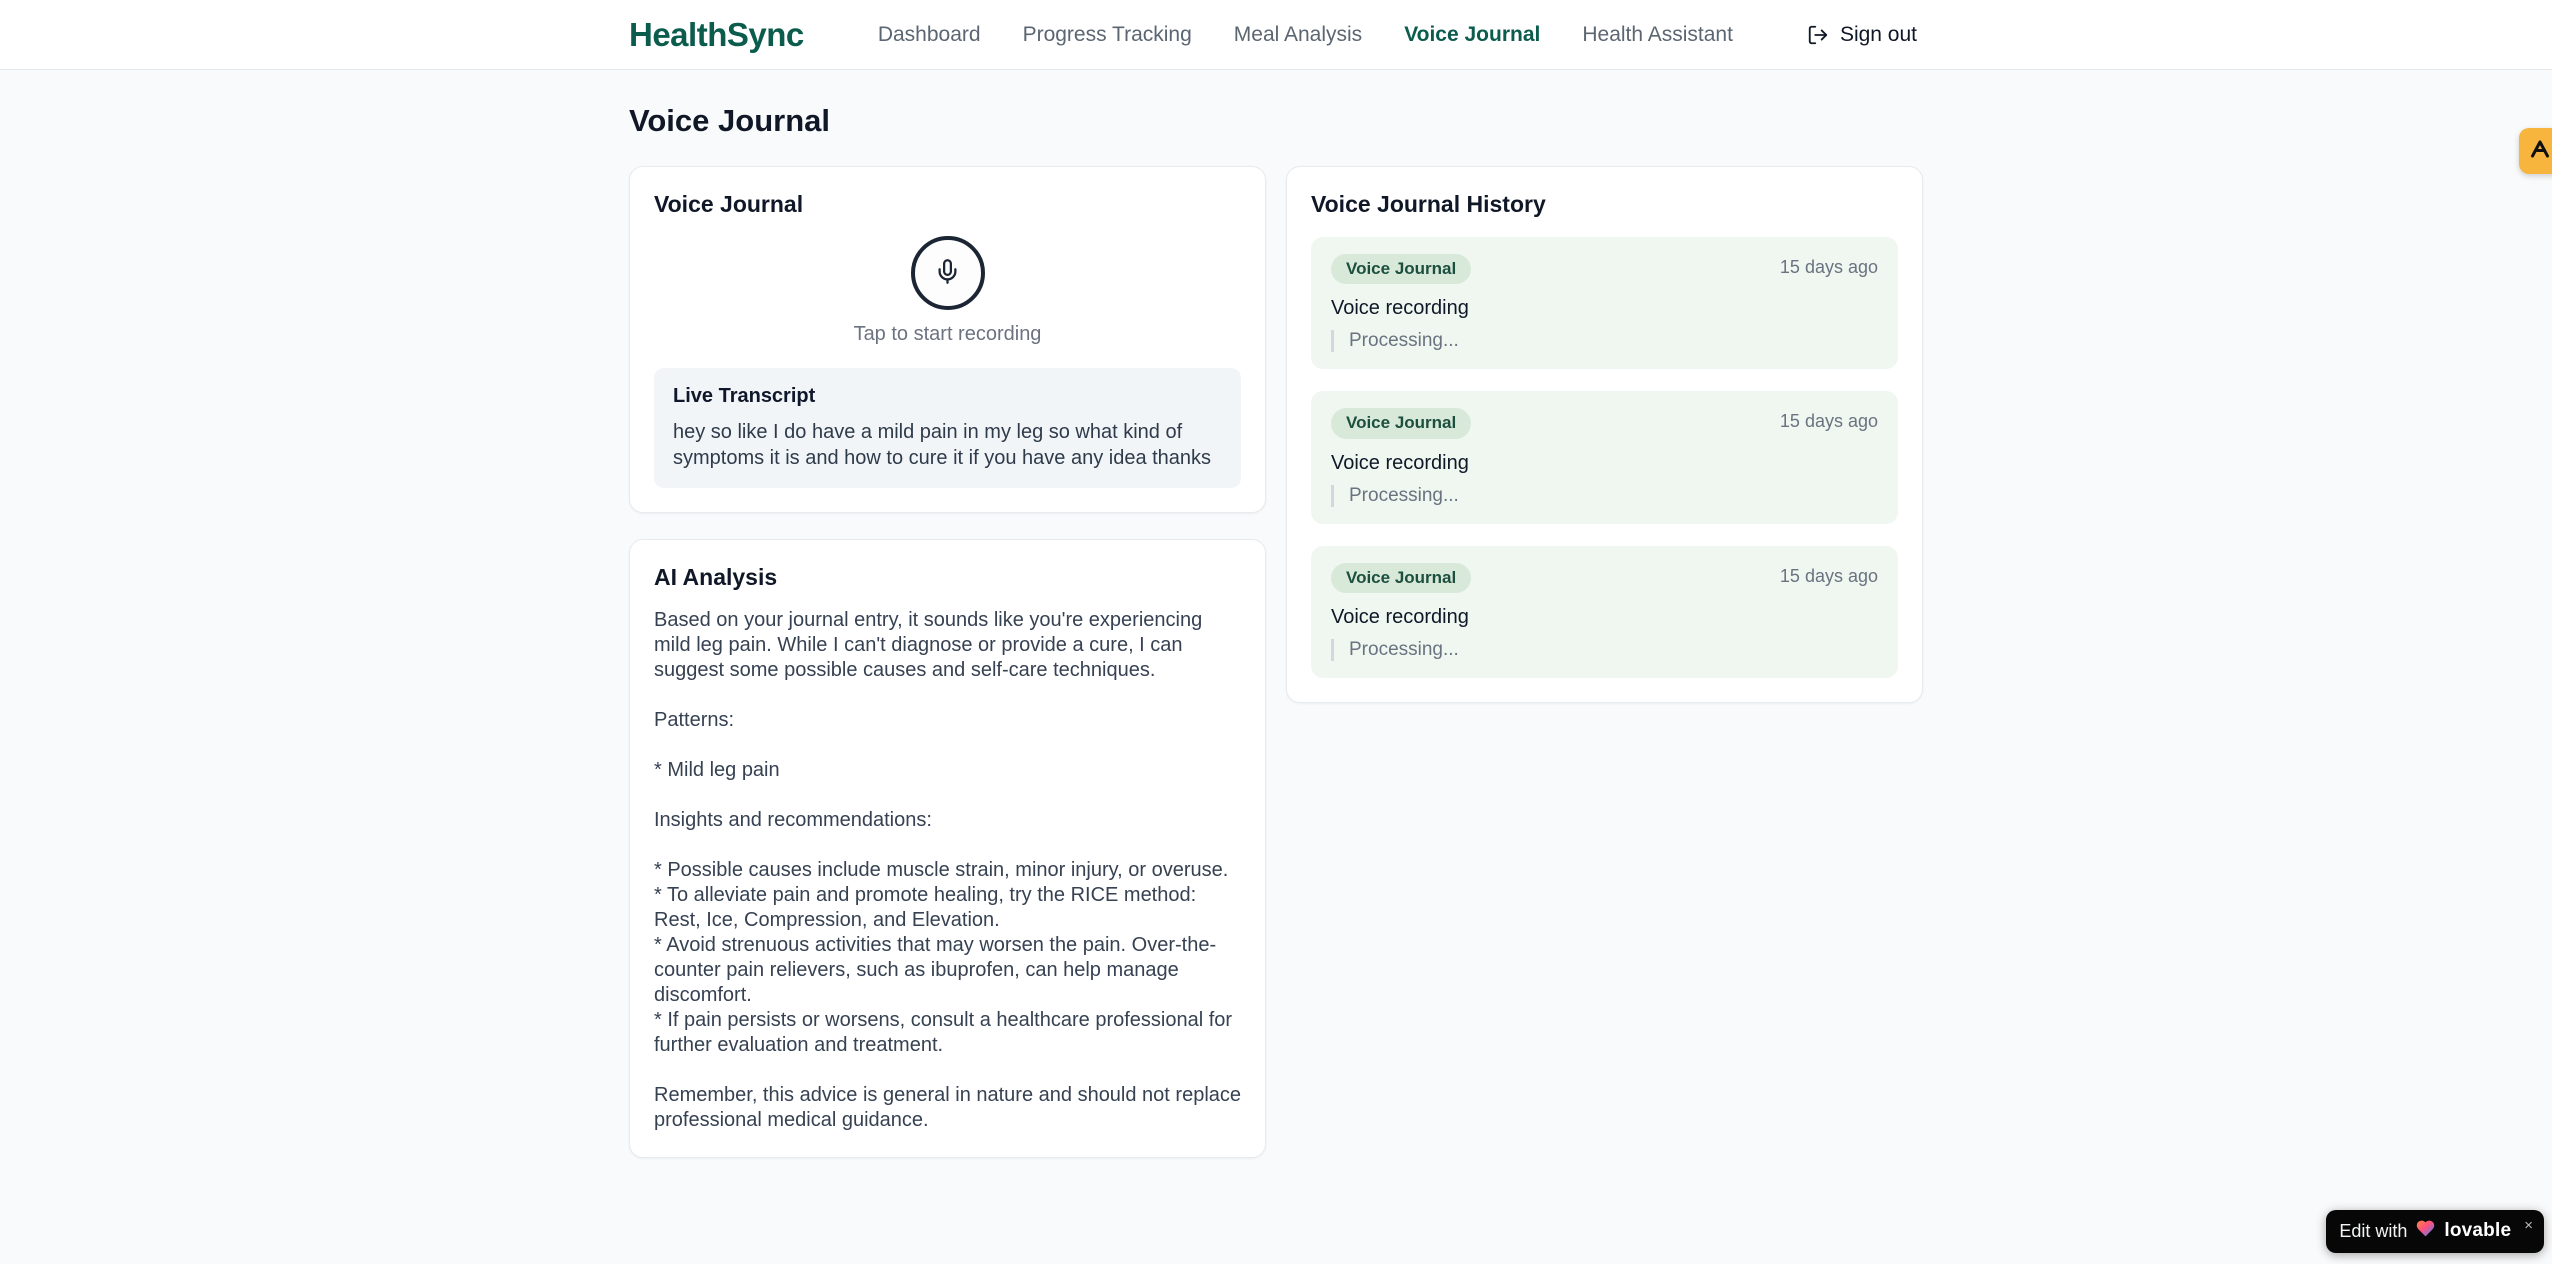  Describe the element at coordinates (1657, 35) in the screenshot. I see `nav-item-health-assistant: Health Assistant` at that location.